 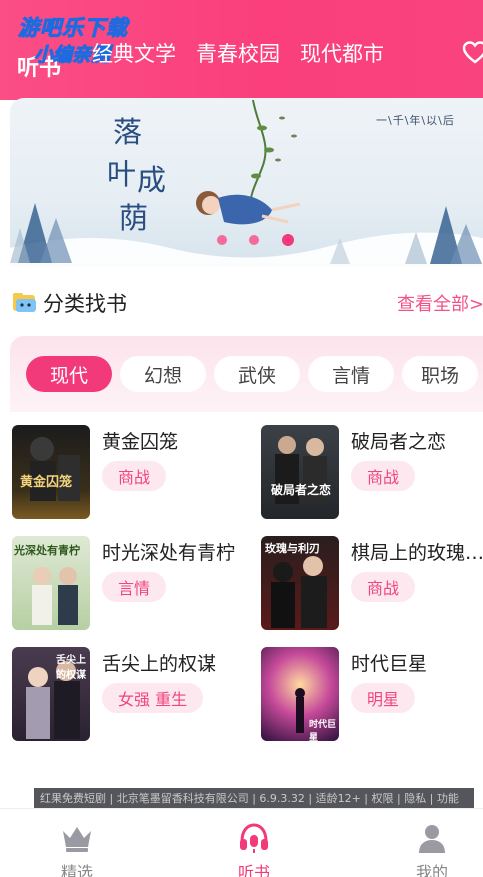 What do you see at coordinates (254, 838) in the screenshot?
I see `headphones-icon` at bounding box center [254, 838].